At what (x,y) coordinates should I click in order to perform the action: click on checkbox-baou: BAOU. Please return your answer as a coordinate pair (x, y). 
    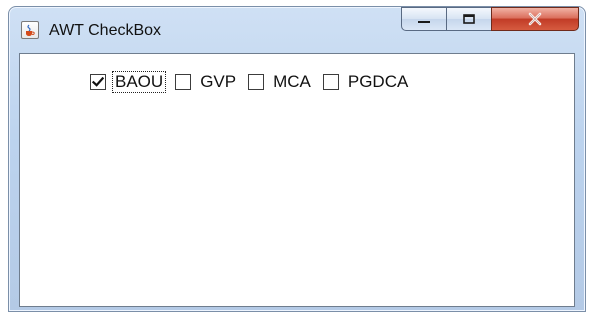
    Looking at the image, I should click on (128, 82).